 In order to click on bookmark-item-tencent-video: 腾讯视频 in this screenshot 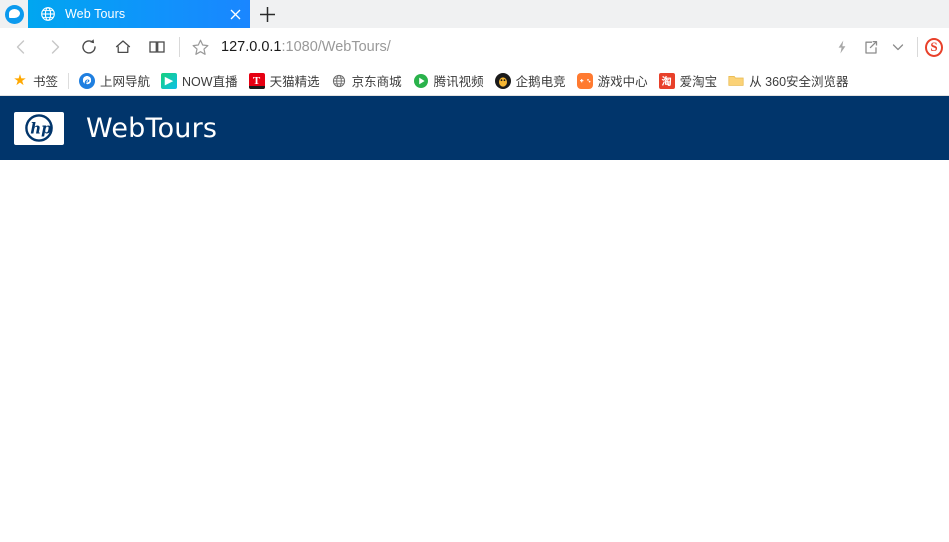, I will do `click(450, 81)`.